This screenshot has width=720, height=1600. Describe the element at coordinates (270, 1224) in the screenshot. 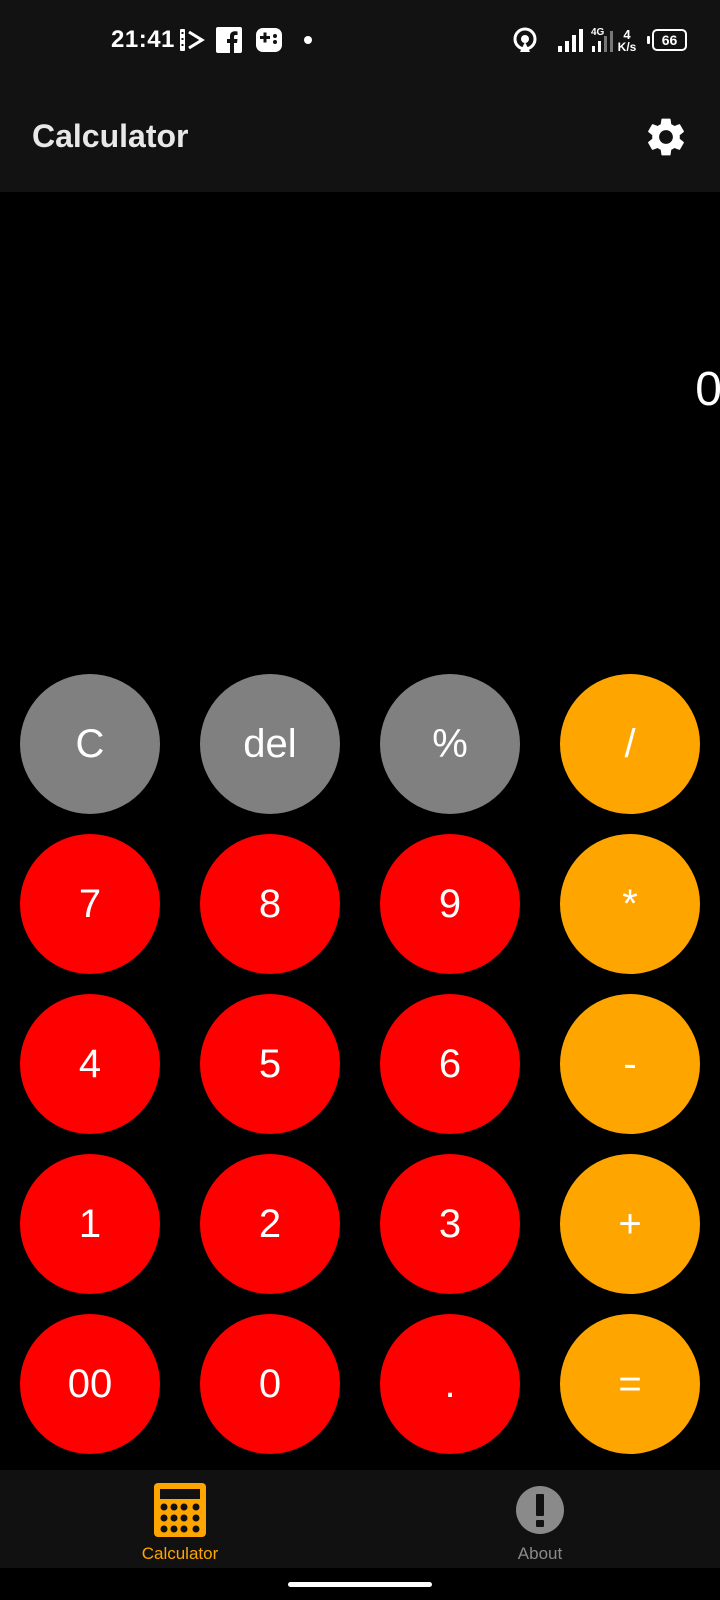

I see `digit-2-button: 2` at that location.